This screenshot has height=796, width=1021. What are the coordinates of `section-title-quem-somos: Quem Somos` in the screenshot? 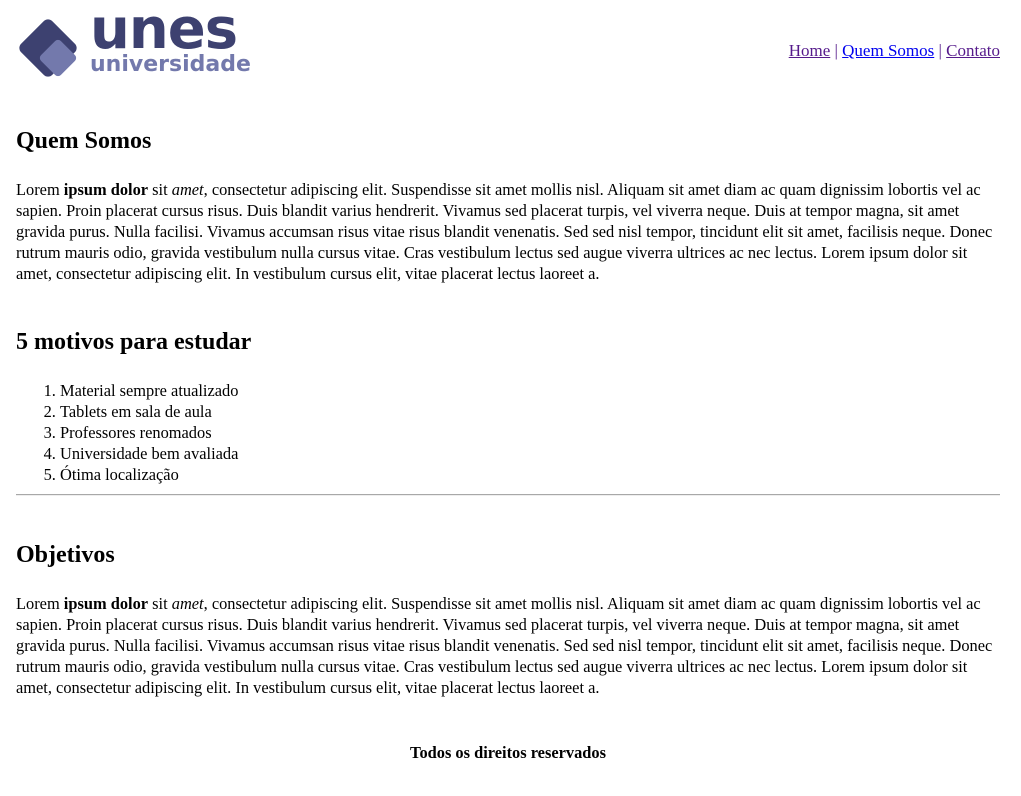 It's located at (84, 141).